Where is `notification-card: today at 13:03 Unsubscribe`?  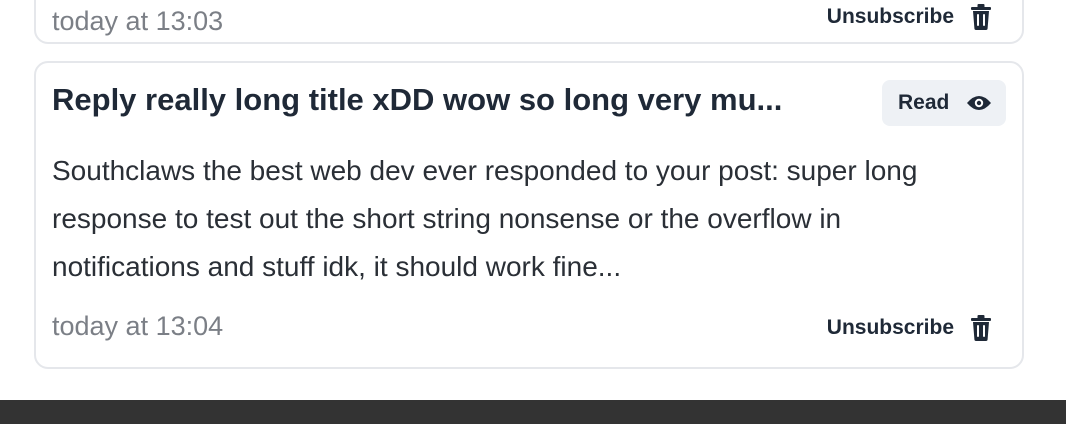 notification-card: today at 13:03 Unsubscribe is located at coordinates (529, 22).